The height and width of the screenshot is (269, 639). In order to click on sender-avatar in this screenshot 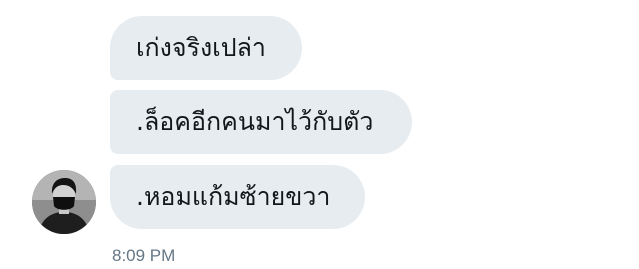, I will do `click(64, 202)`.